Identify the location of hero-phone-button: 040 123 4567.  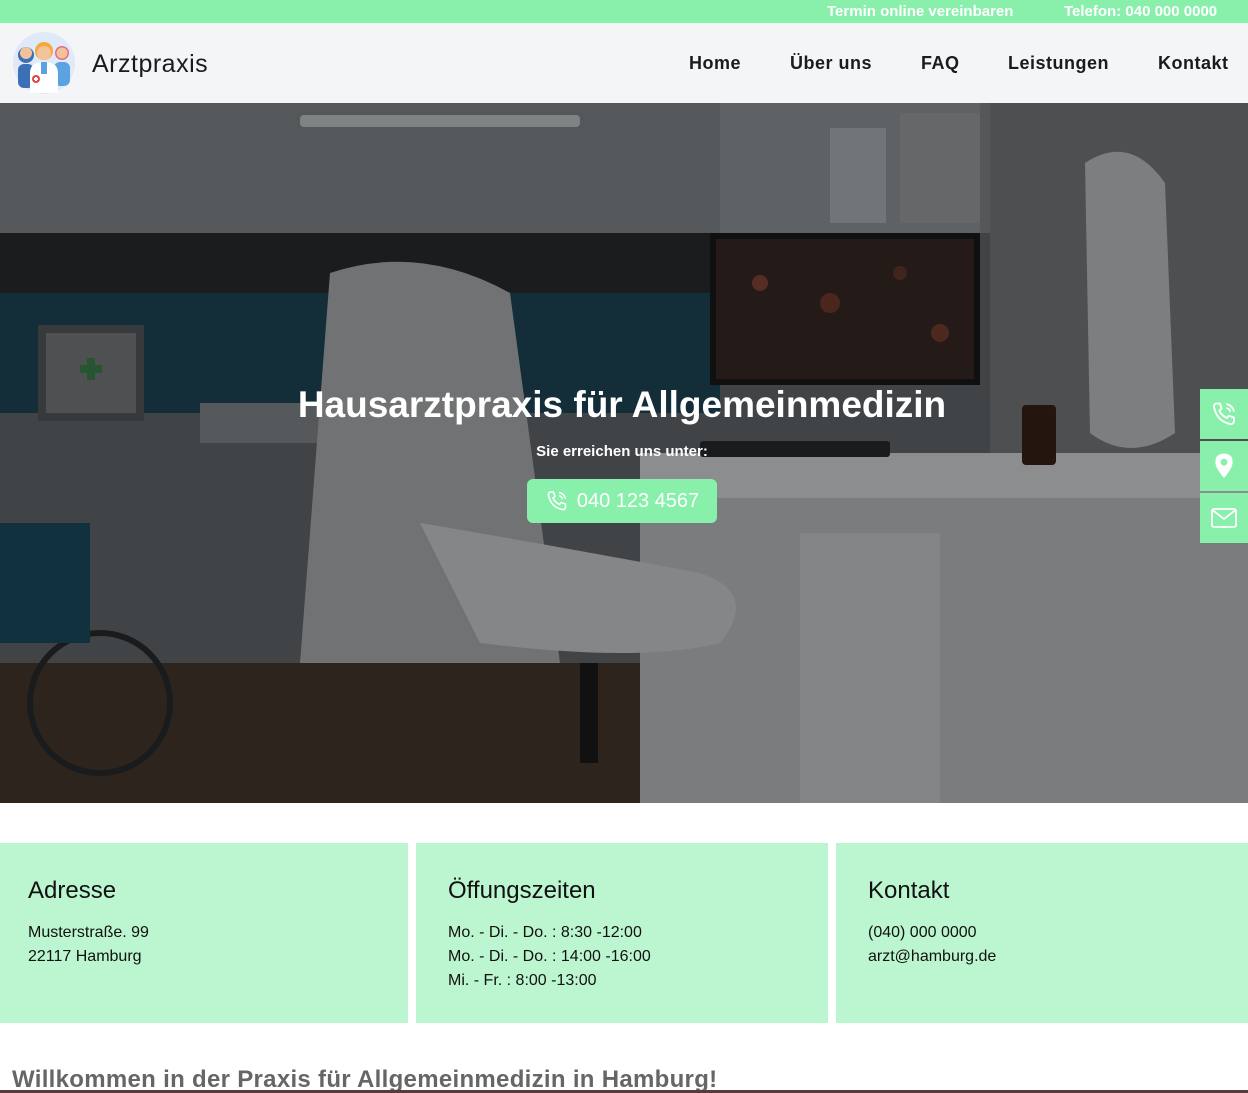
(622, 501).